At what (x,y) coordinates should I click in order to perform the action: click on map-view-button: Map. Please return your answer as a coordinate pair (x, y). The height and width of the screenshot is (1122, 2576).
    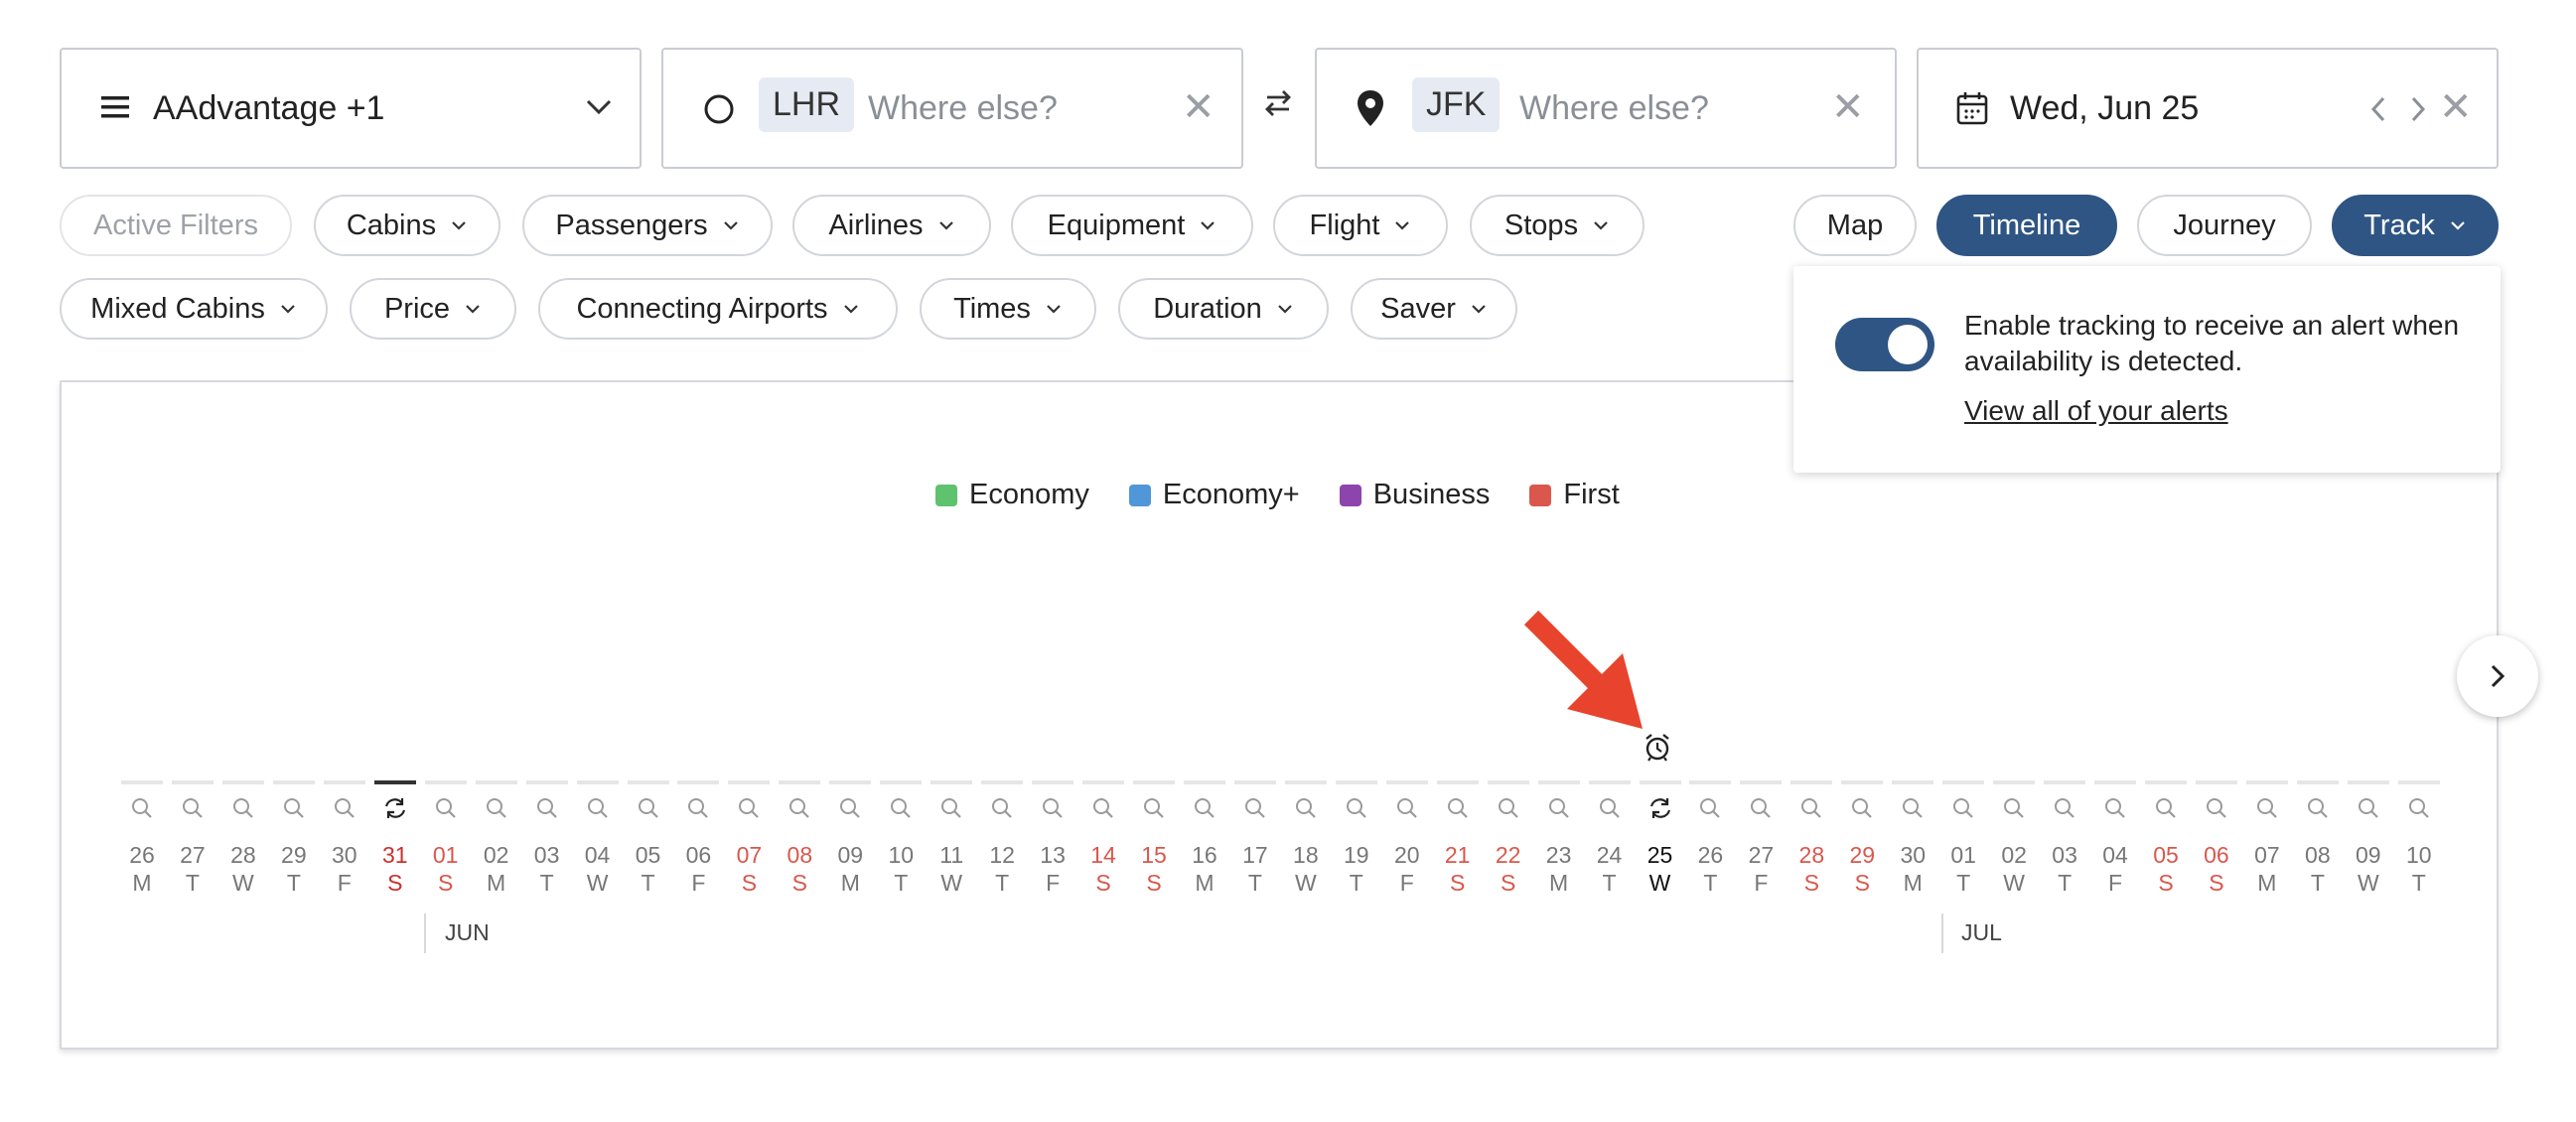
    Looking at the image, I should click on (1855, 225).